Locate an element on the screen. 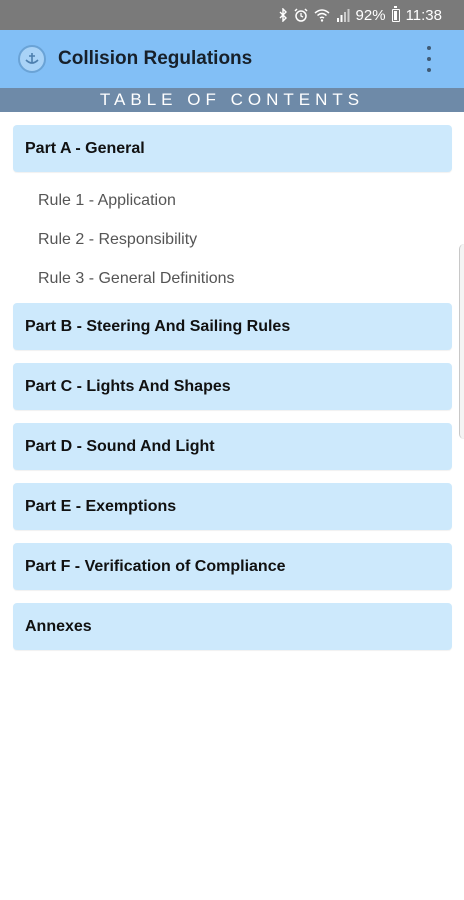  app-logo-icon is located at coordinates (32, 59).